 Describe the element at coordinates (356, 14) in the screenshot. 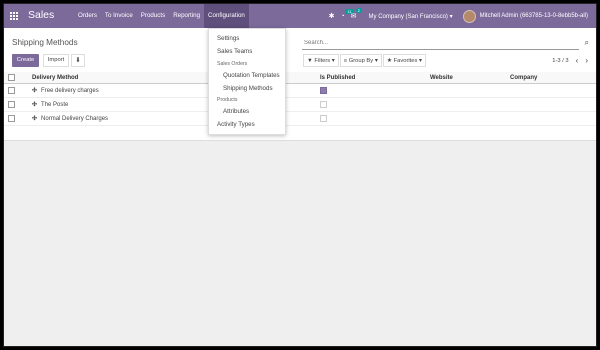

I see `messages-icon: ✉ 2` at that location.